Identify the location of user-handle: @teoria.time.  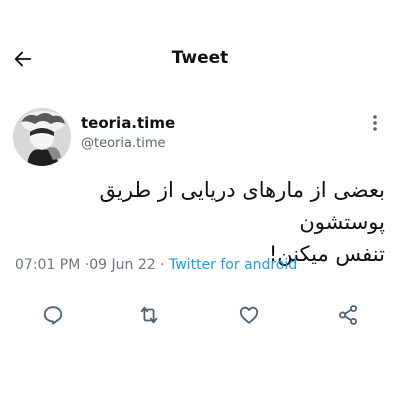
(123, 143).